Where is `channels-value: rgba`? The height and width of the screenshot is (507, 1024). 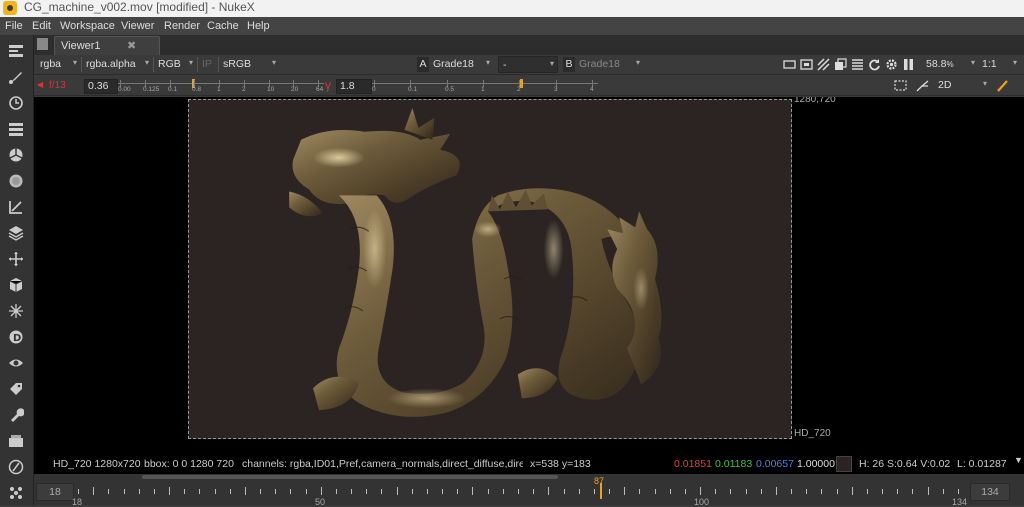
channels-value: rgba is located at coordinates (51, 64).